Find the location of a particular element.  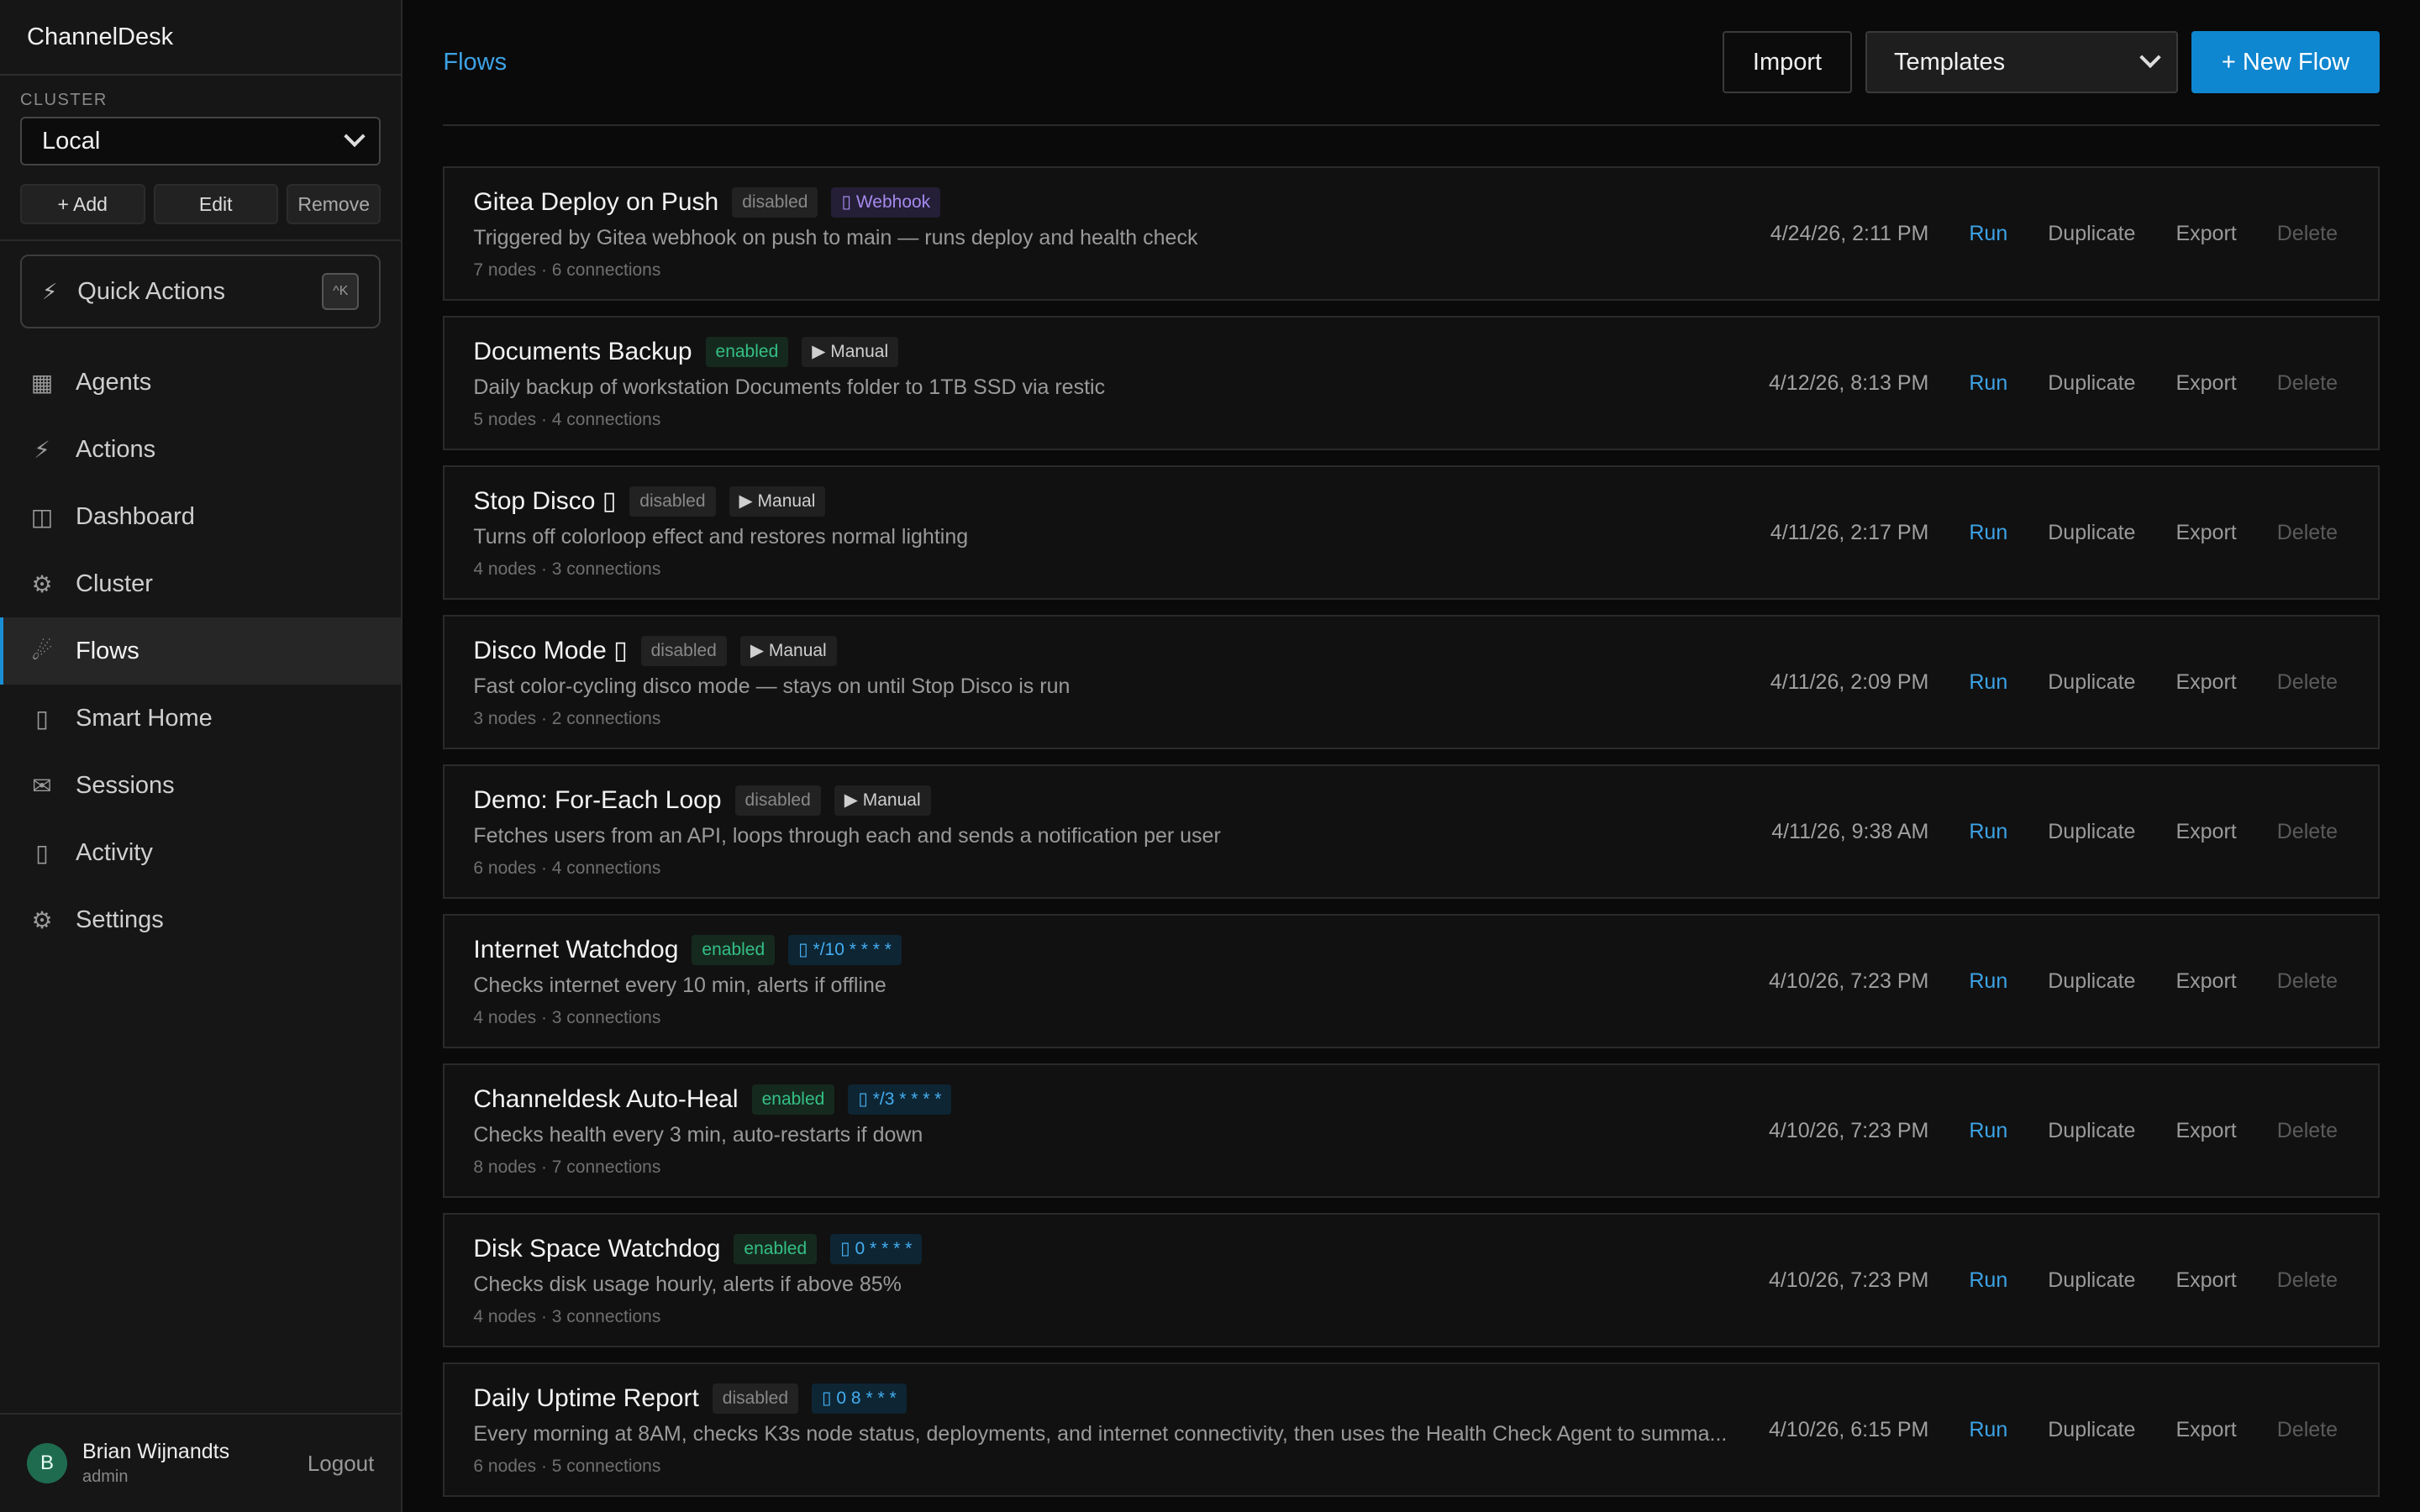

add-cluster-button: + Add is located at coordinates (82, 204).